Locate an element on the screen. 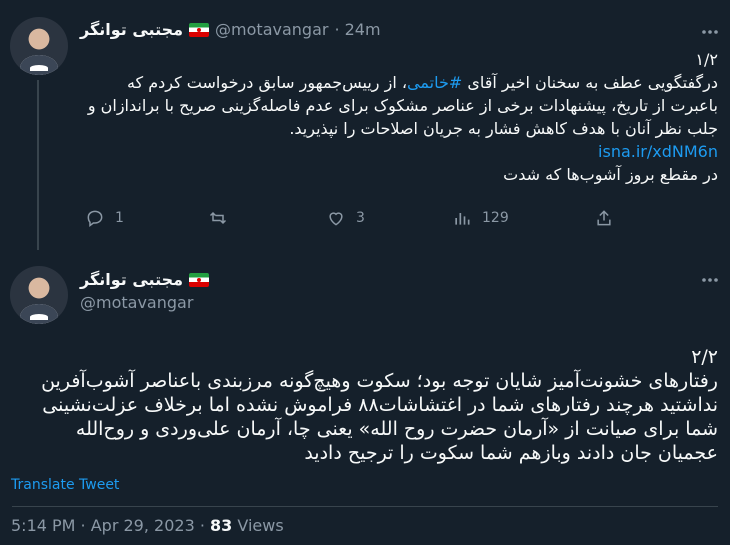 This screenshot has height=545, width=730. tweet1-header: مجتبی توانگر @motavangar · 24m is located at coordinates (230, 29).